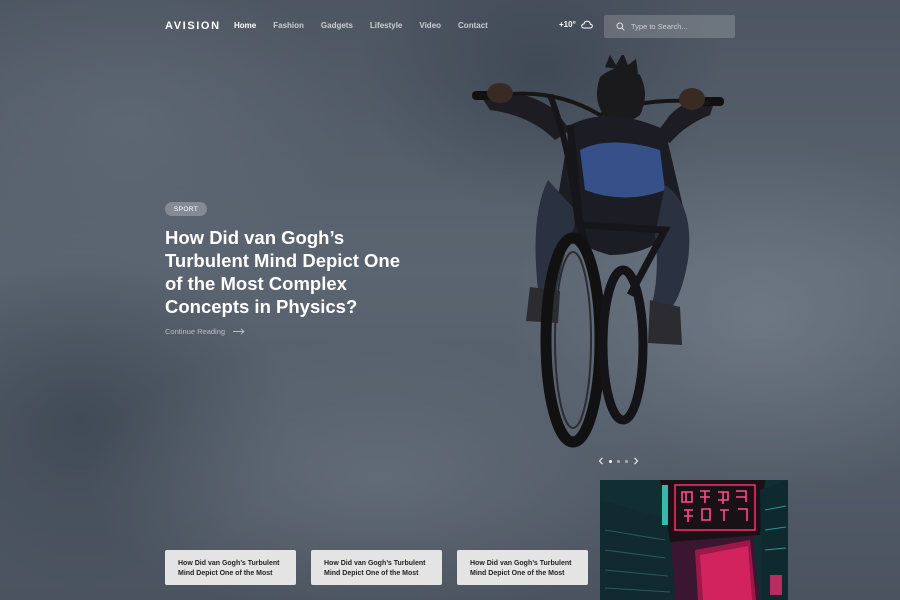  What do you see at coordinates (636, 461) in the screenshot?
I see `chevron-right-icon` at bounding box center [636, 461].